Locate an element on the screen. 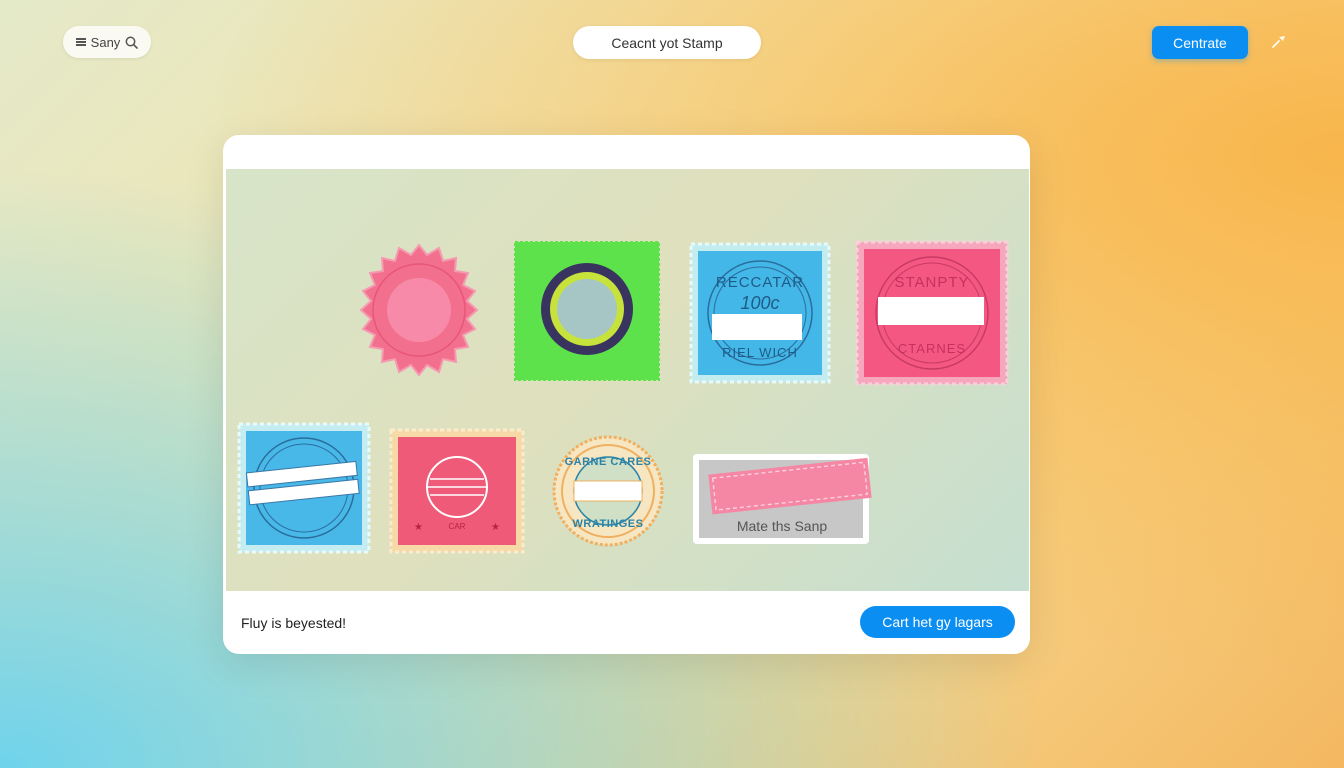 The height and width of the screenshot is (768, 1344). status-text: Fluy is beyested! is located at coordinates (294, 623).